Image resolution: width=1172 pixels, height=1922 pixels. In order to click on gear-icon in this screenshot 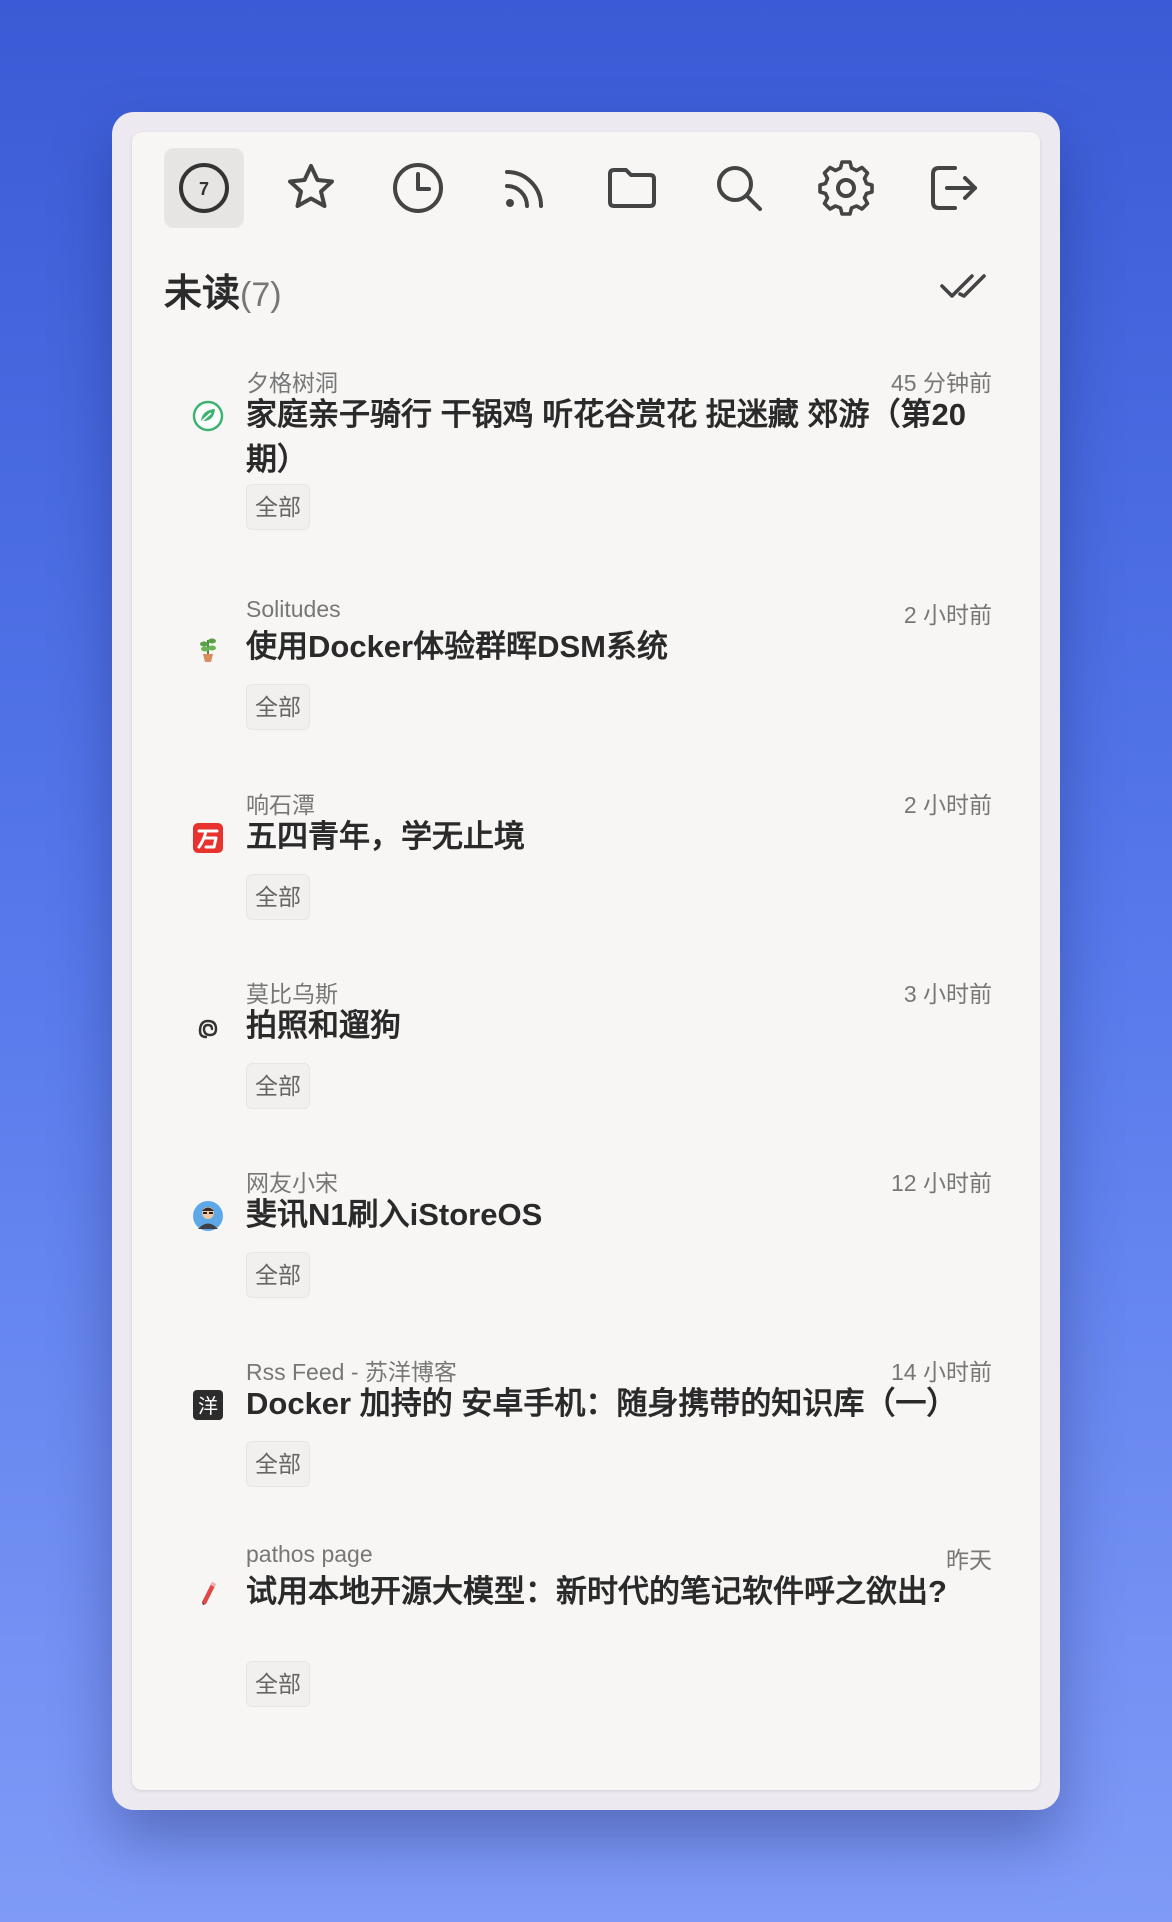, I will do `click(846, 188)`.